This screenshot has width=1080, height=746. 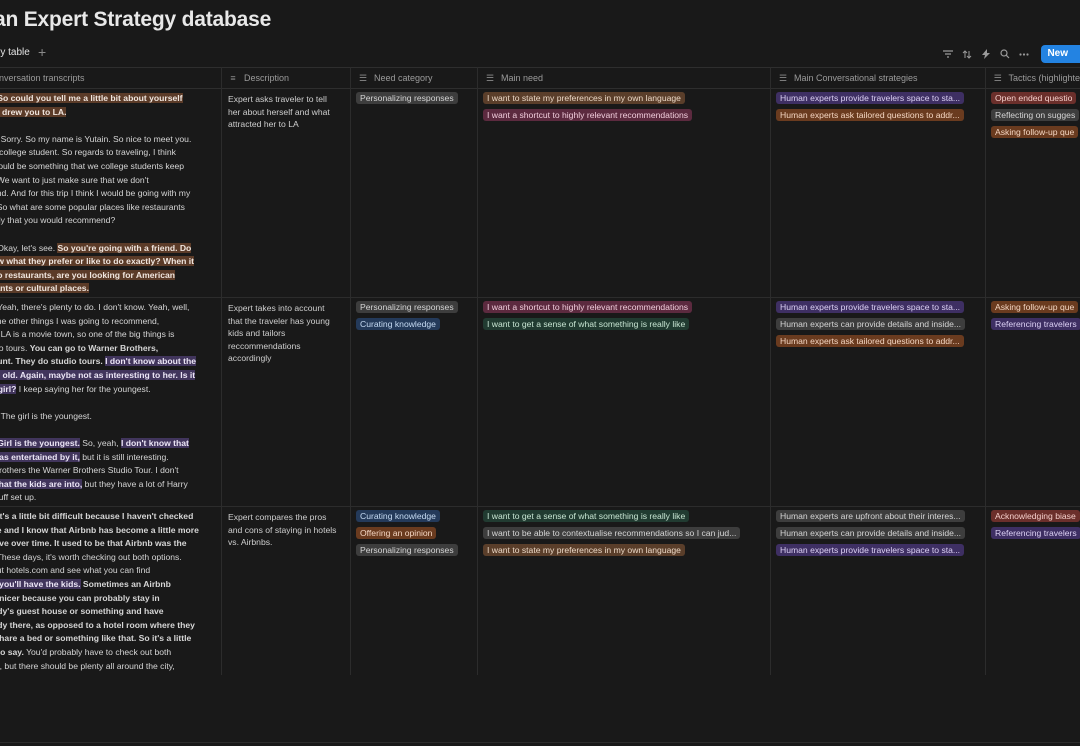 I want to click on transcript-text: Okay, let's see., so click(x=29, y=247).